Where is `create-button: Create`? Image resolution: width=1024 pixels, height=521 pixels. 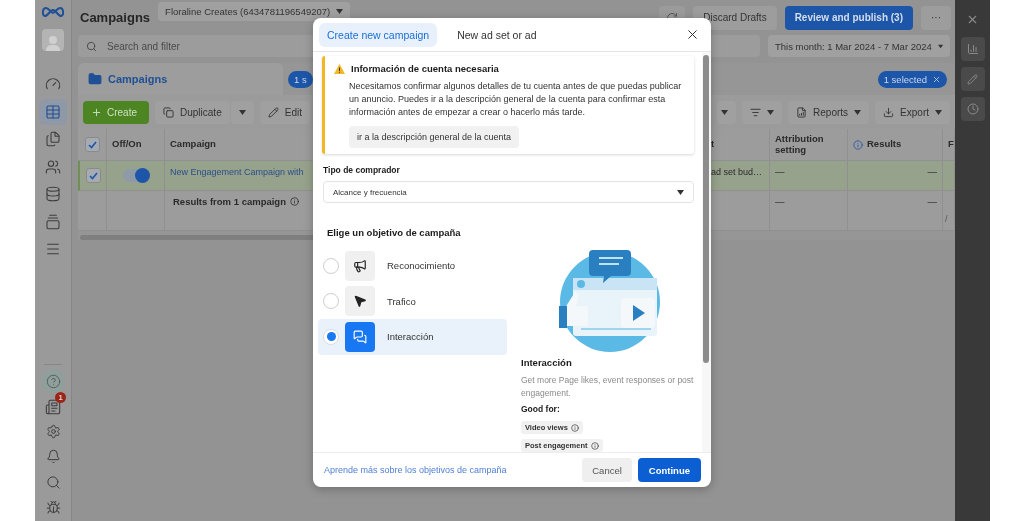 create-button: Create is located at coordinates (116, 112).